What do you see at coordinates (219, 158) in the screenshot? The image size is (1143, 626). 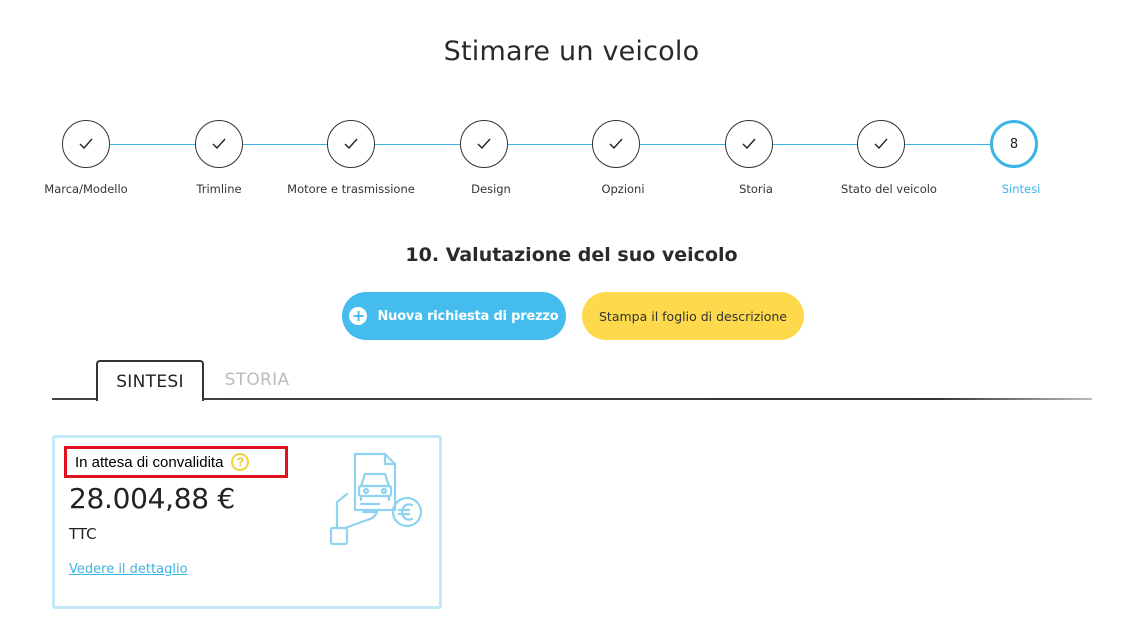 I see `step-trimline: Trimline` at bounding box center [219, 158].